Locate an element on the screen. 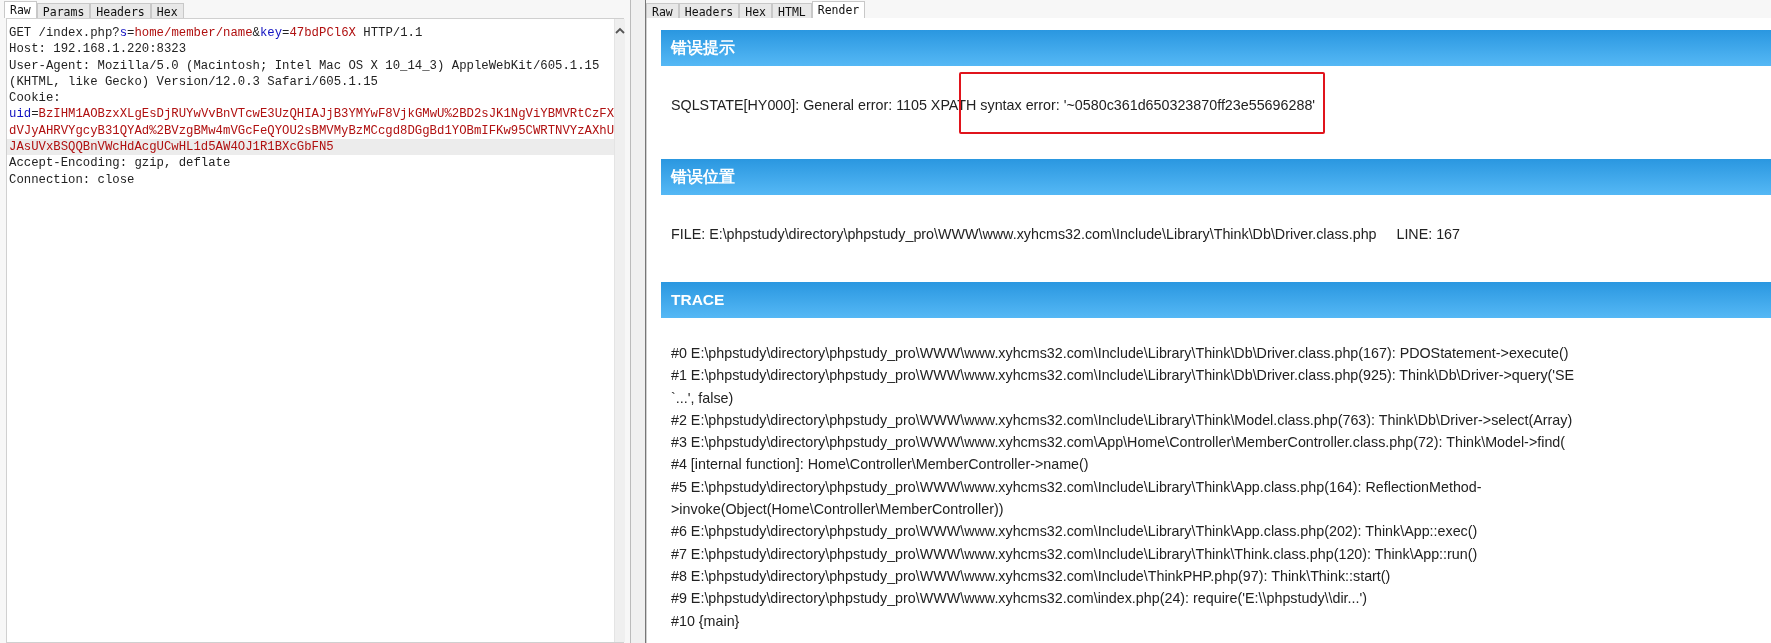  trace-line: `...', false) is located at coordinates (703, 398).